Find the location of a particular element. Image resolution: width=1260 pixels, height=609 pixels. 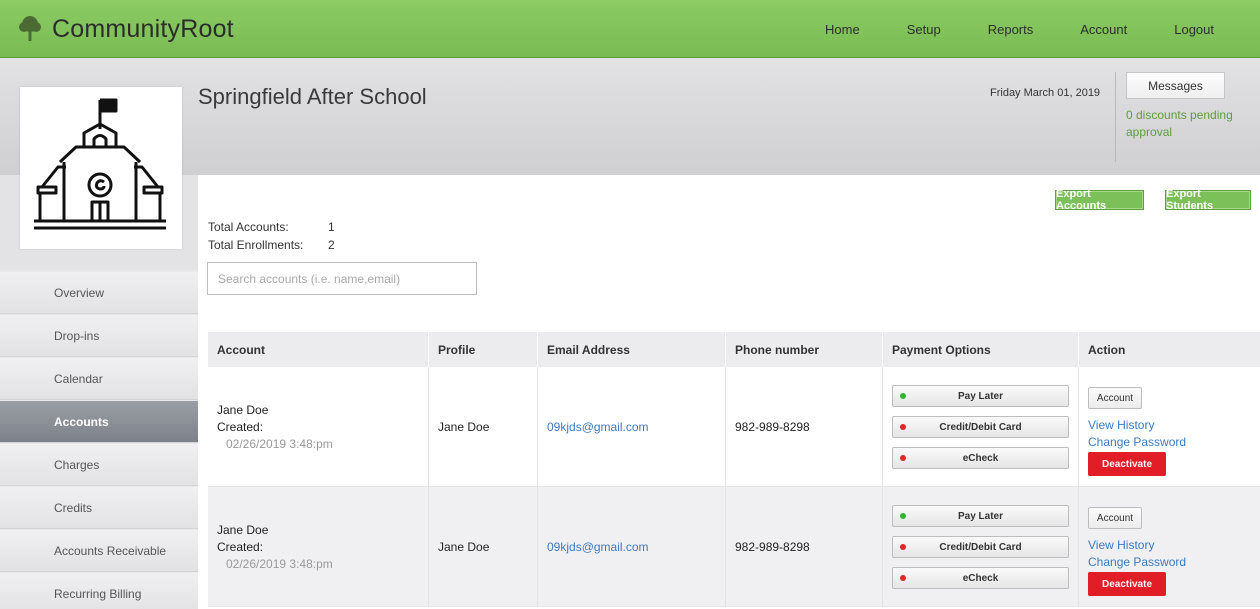

page-title: Springfield After School is located at coordinates (312, 96).